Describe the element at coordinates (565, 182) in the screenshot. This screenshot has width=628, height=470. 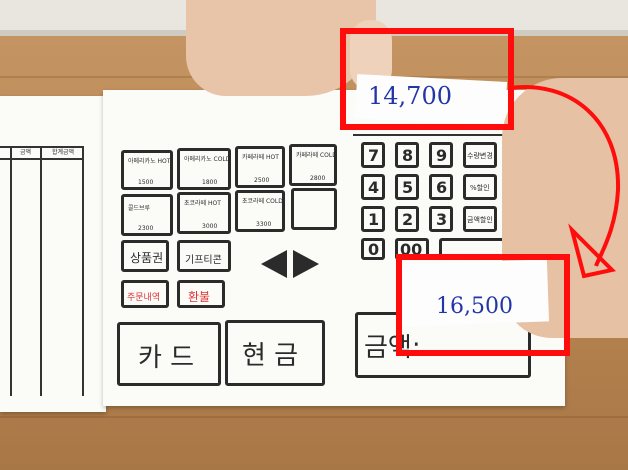
I see `curved-arrow-icon` at that location.